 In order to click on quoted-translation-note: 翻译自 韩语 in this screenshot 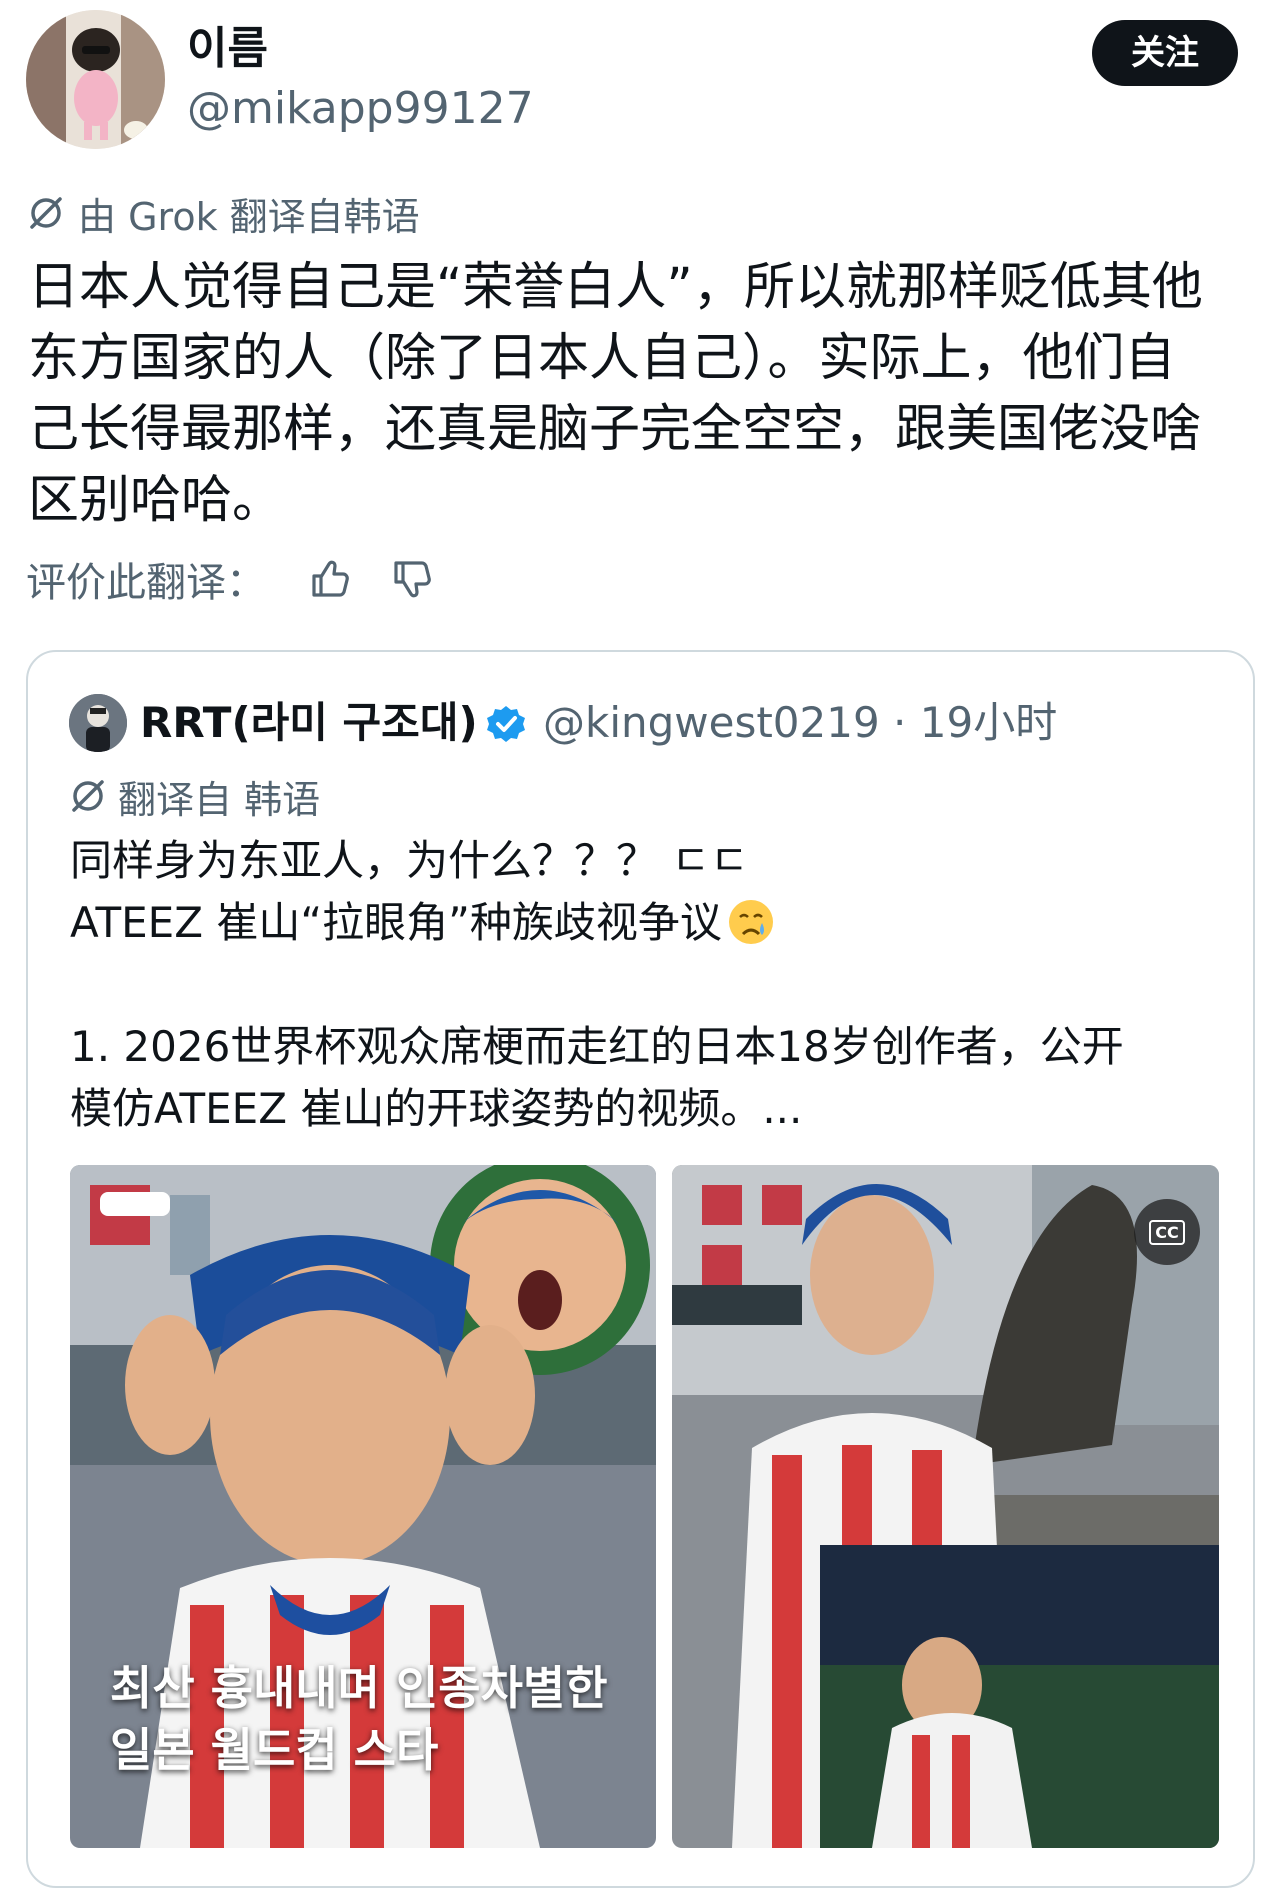, I will do `click(194, 796)`.